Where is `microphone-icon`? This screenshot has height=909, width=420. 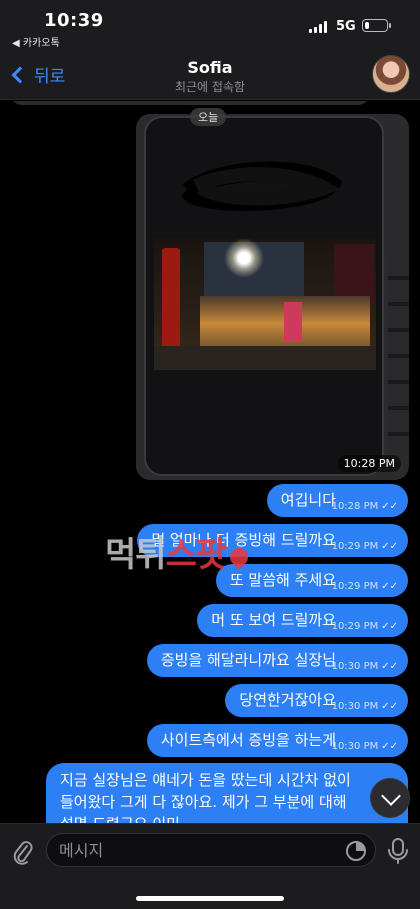
microphone-icon is located at coordinates (398, 851).